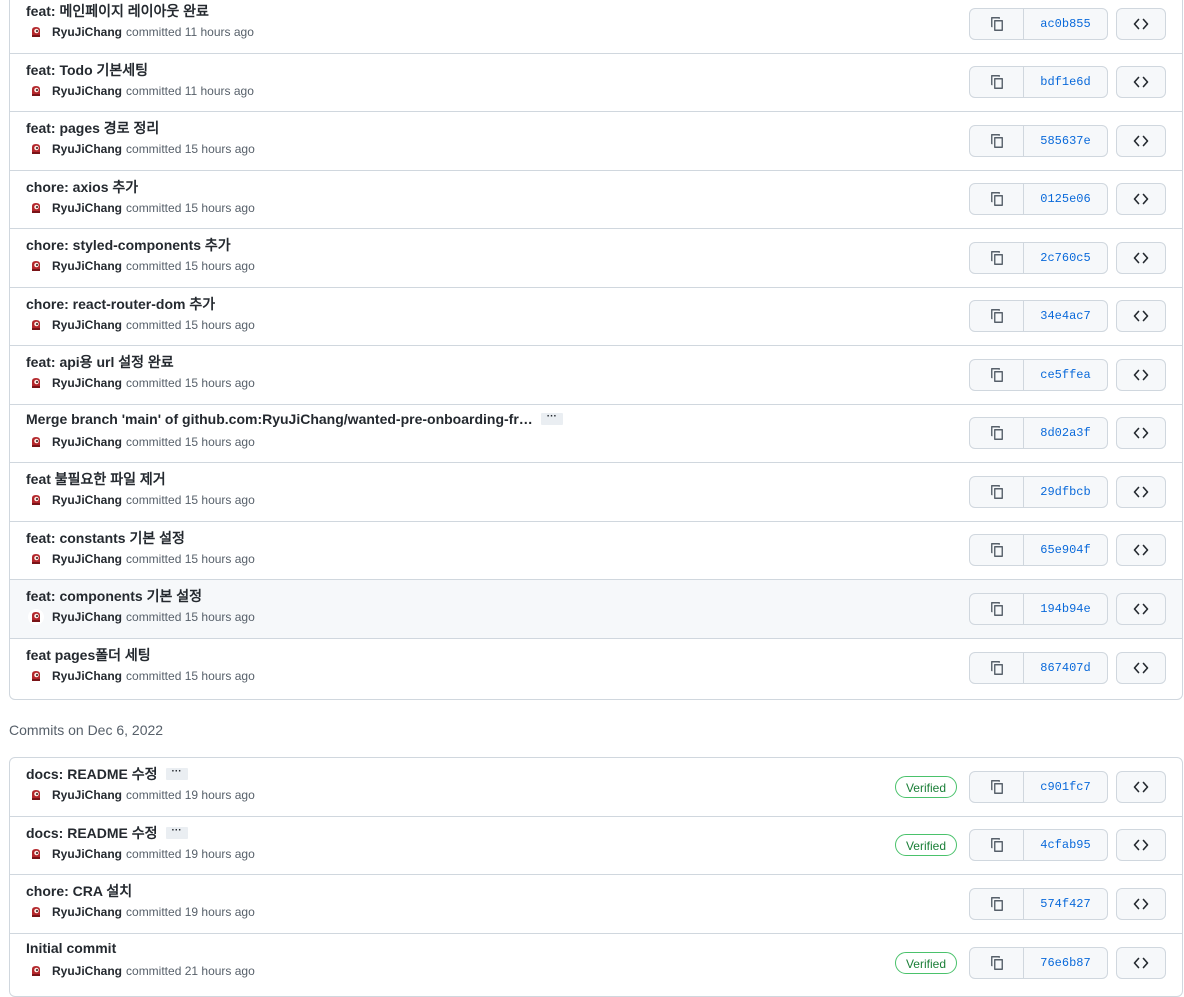  Describe the element at coordinates (71, 948) in the screenshot. I see `commit-message-link: Initial commit` at that location.